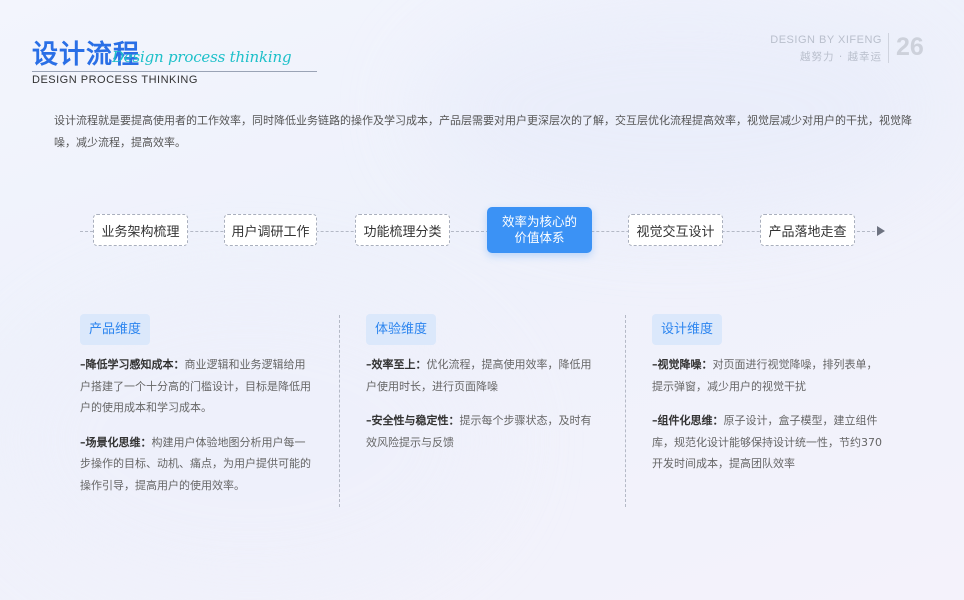 The height and width of the screenshot is (600, 964). I want to click on page-subtitle: DESIGN PROCESS THINKING, so click(115, 80).